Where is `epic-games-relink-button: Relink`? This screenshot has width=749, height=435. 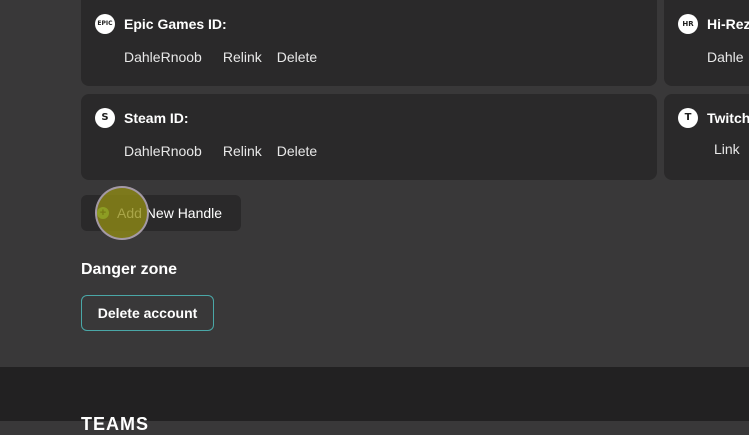
epic-games-relink-button: Relink is located at coordinates (242, 57).